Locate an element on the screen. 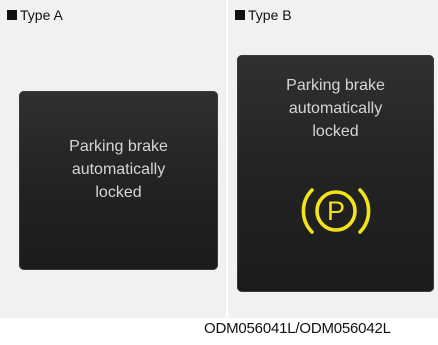 Image resolution: width=438 pixels, height=345 pixels. parking-brake-icon: P is located at coordinates (335, 211).